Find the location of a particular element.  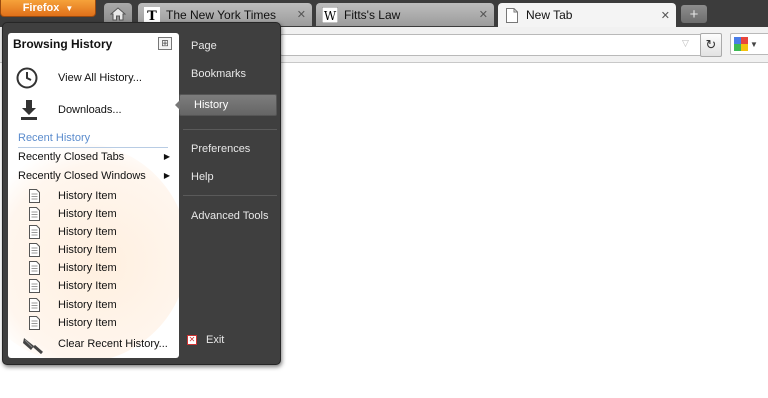

nyt-icon: T is located at coordinates (152, 14).